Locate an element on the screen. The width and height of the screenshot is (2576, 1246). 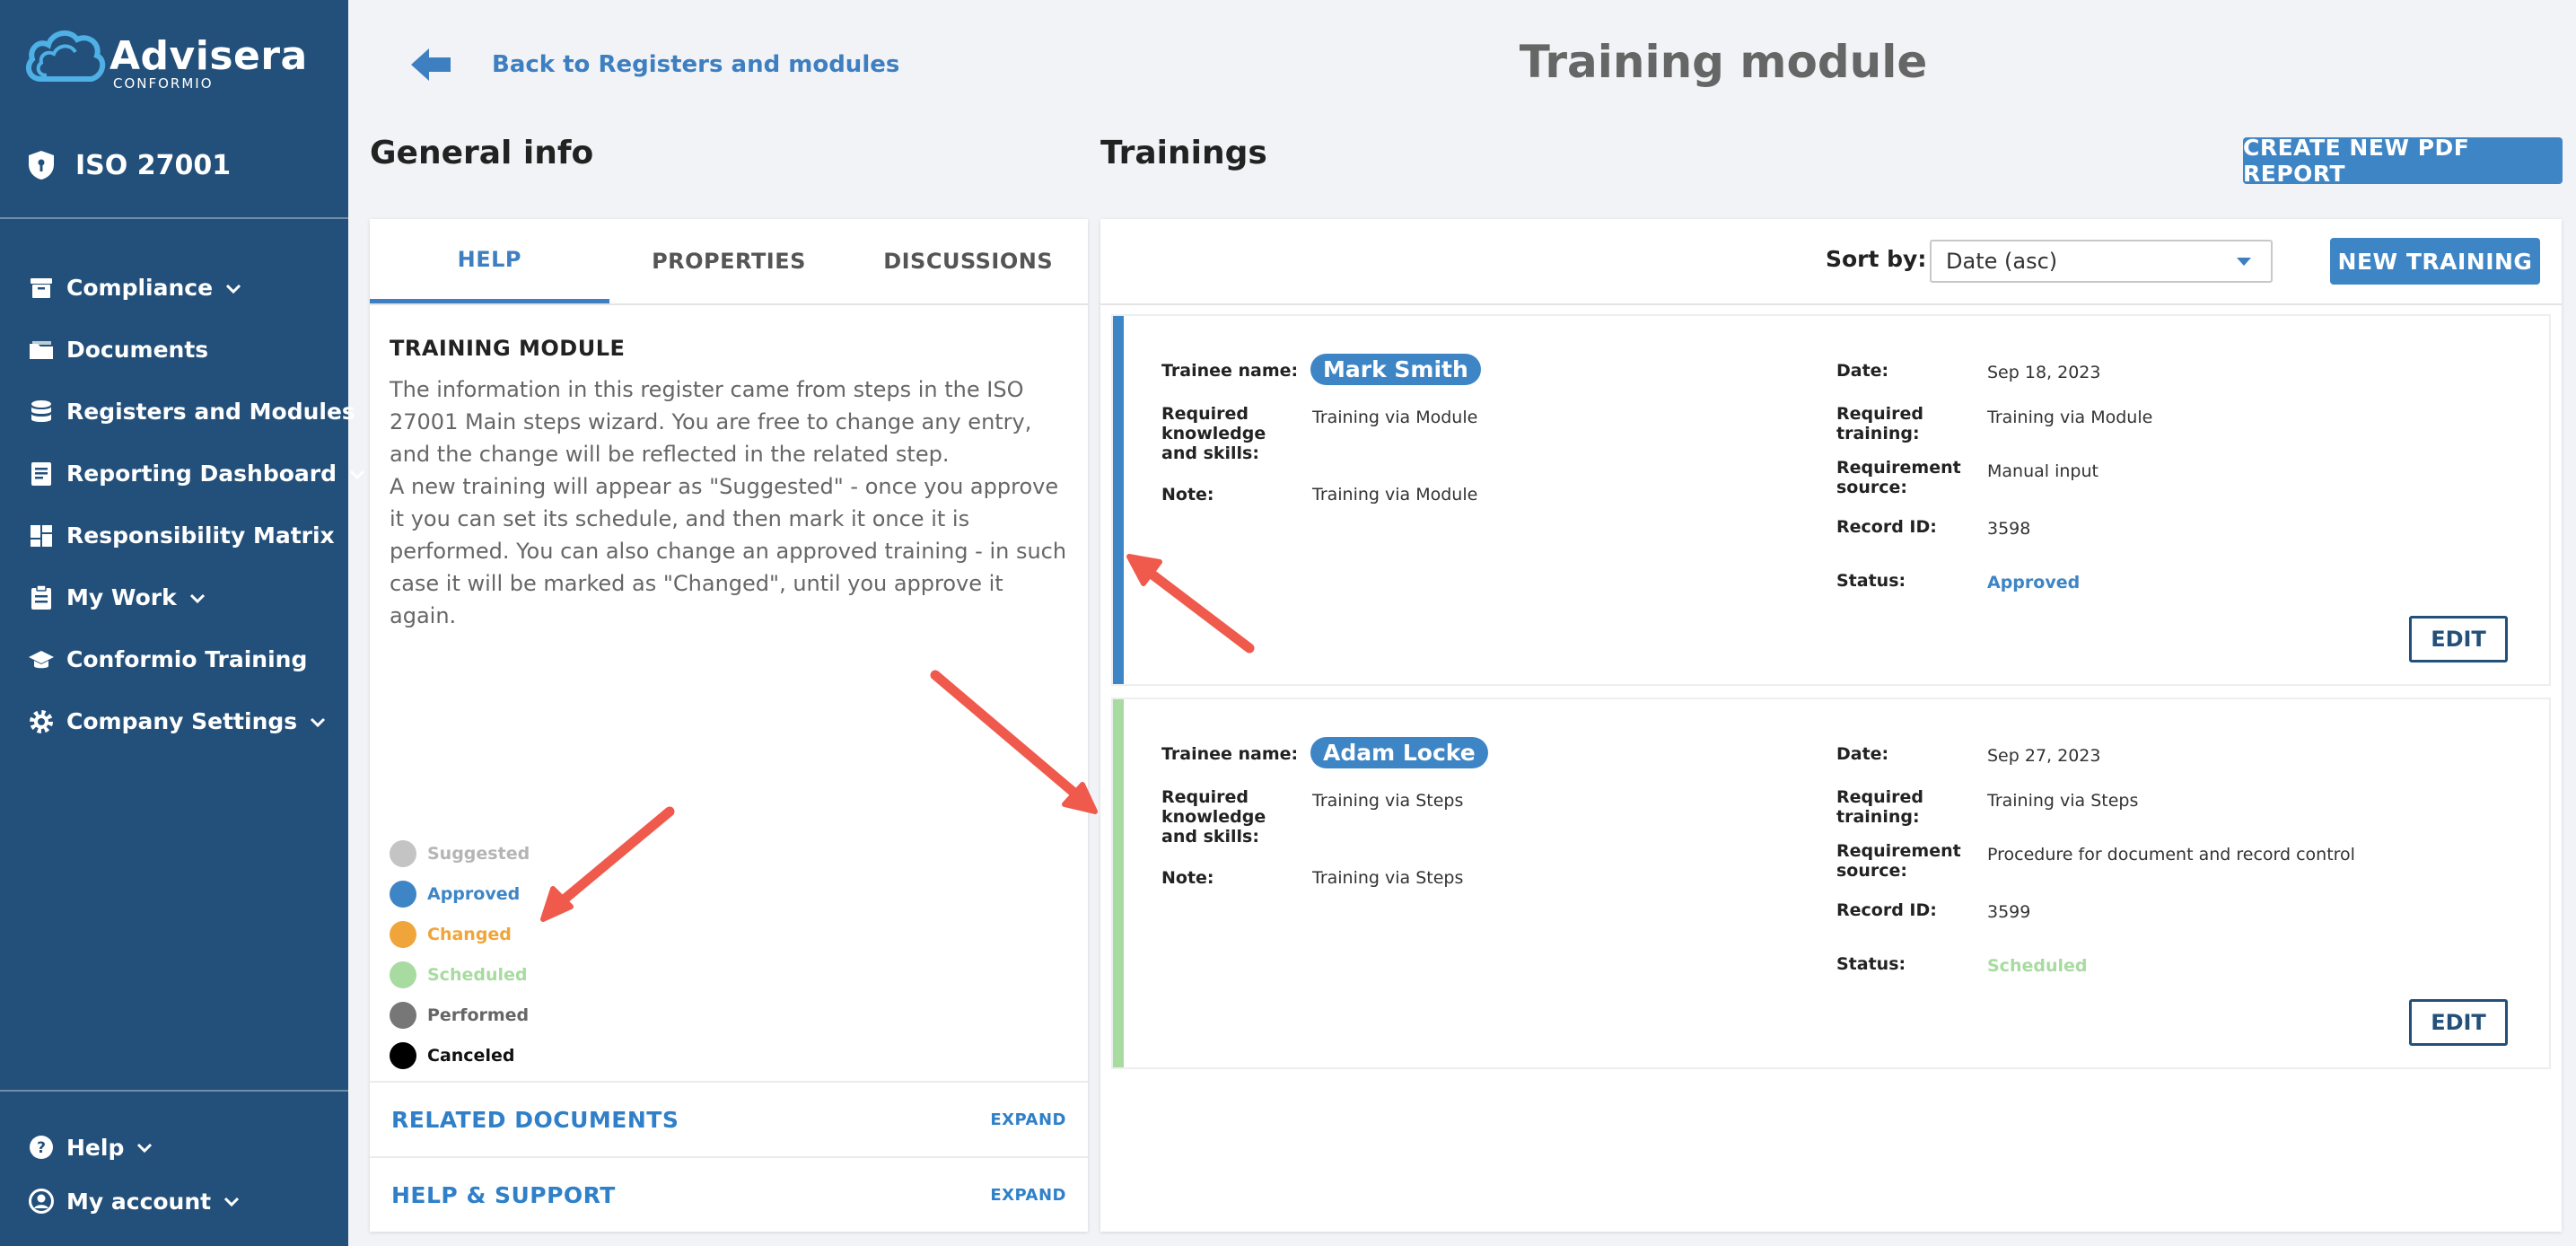
shield-icon is located at coordinates (41, 165).